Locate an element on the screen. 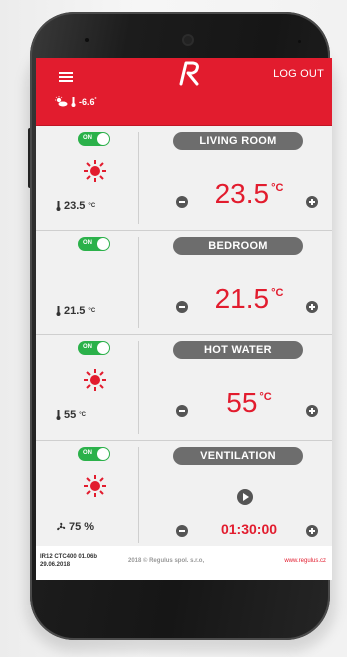 The width and height of the screenshot is (347, 657). setpoint-value: 23.5 °C is located at coordinates (249, 193).